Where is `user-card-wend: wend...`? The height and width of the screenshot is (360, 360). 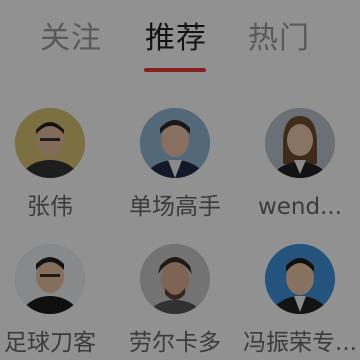 user-card-wend: wend... is located at coordinates (300, 165).